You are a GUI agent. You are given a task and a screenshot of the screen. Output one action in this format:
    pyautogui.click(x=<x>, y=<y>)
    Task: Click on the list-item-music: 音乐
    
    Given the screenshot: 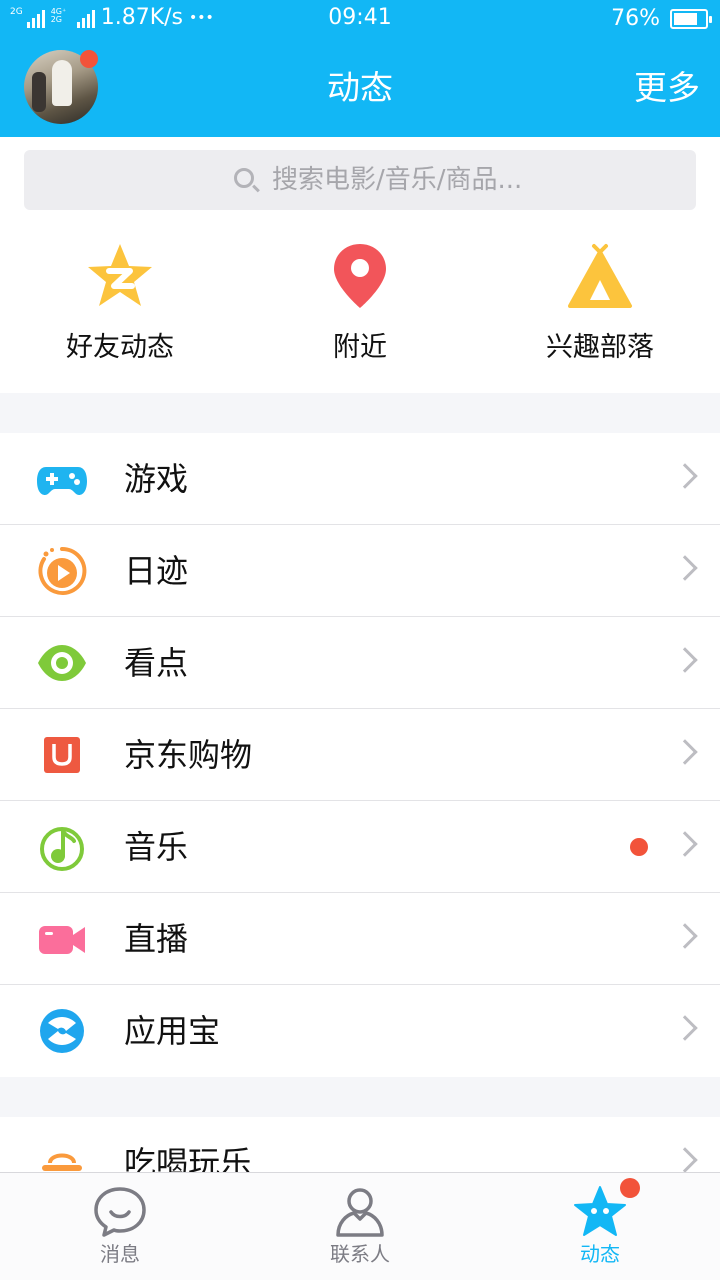 What is the action you would take?
    pyautogui.click(x=360, y=847)
    